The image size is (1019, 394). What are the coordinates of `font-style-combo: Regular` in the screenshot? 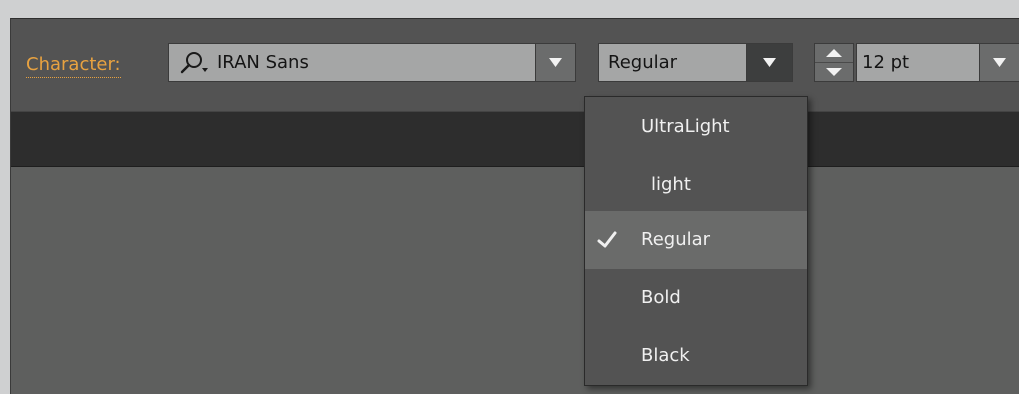 It's located at (695, 62).